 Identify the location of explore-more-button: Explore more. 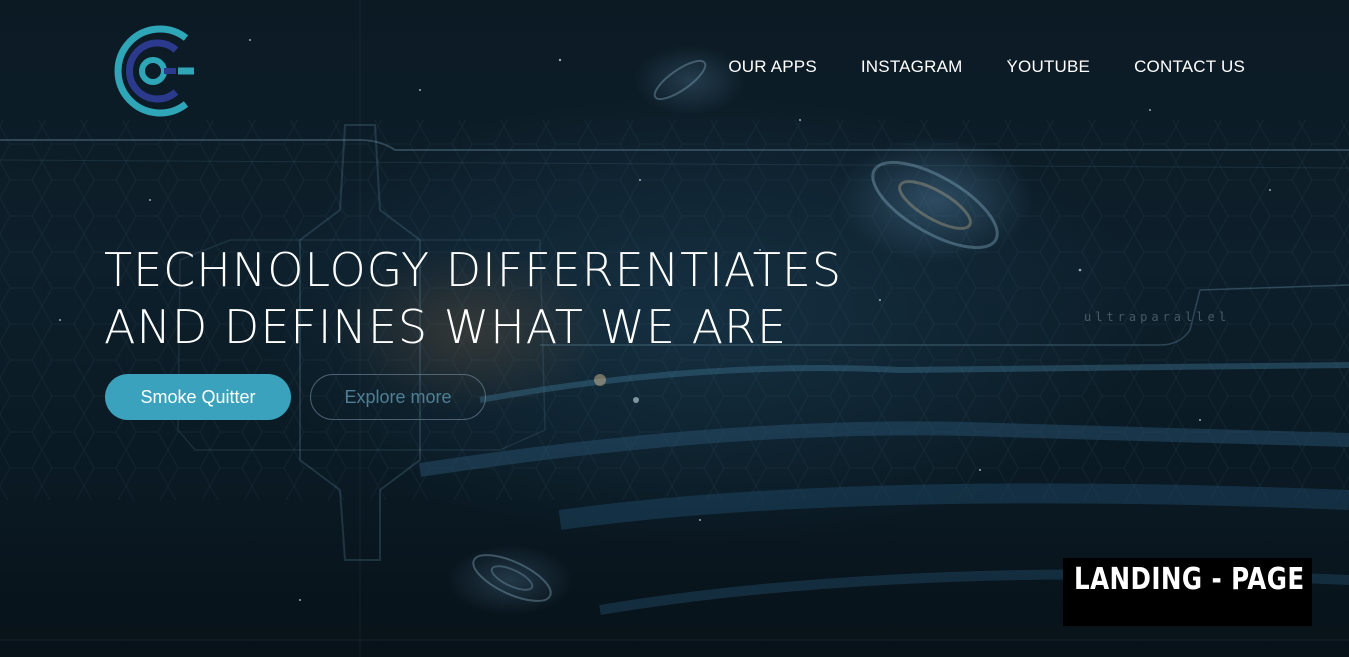
(398, 397).